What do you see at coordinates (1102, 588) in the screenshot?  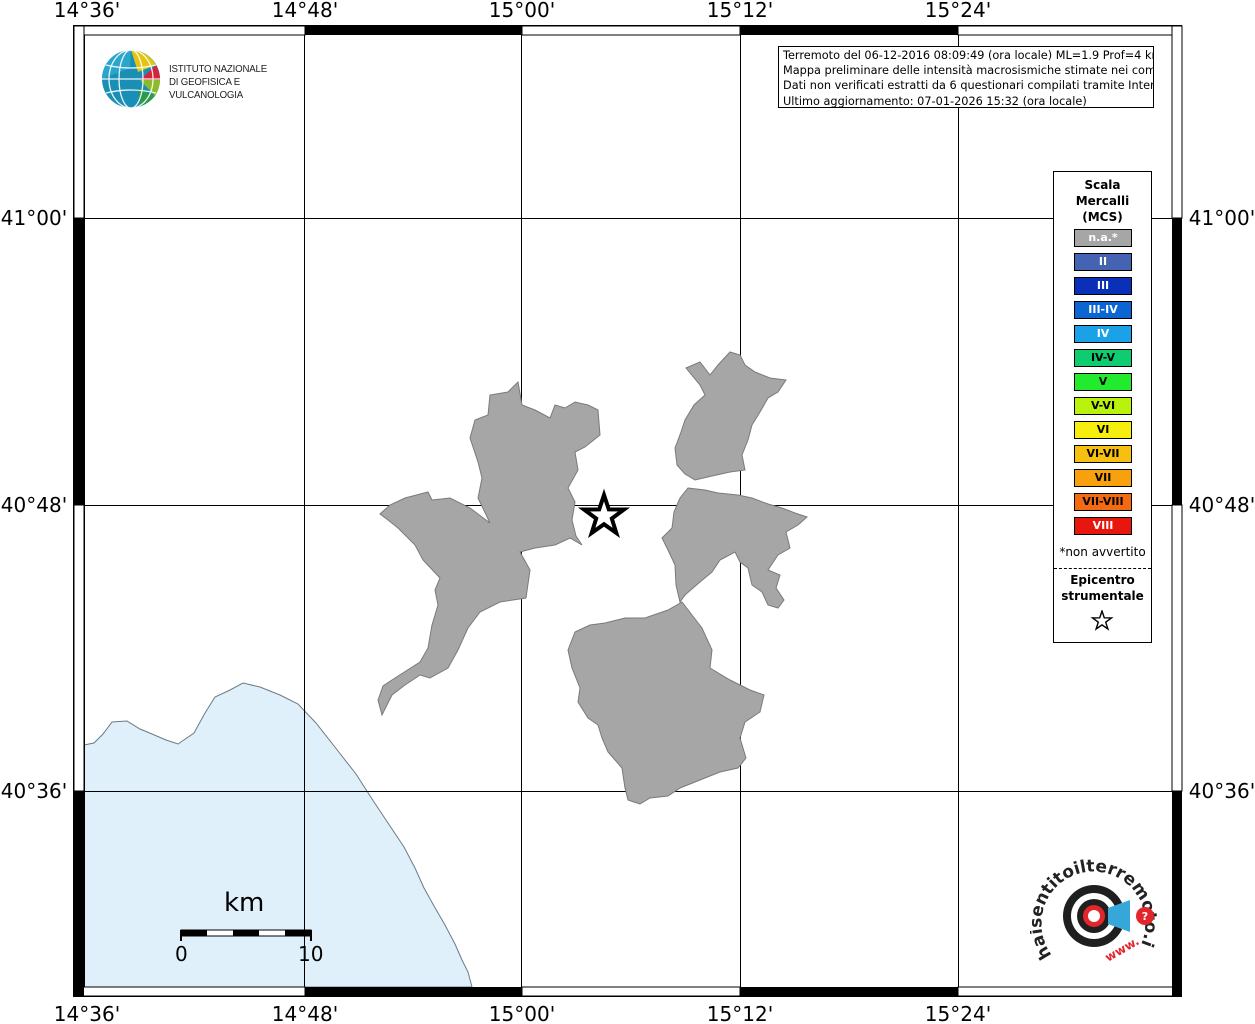 I see `legend-epicenter-label: Epicentro strumentale` at bounding box center [1102, 588].